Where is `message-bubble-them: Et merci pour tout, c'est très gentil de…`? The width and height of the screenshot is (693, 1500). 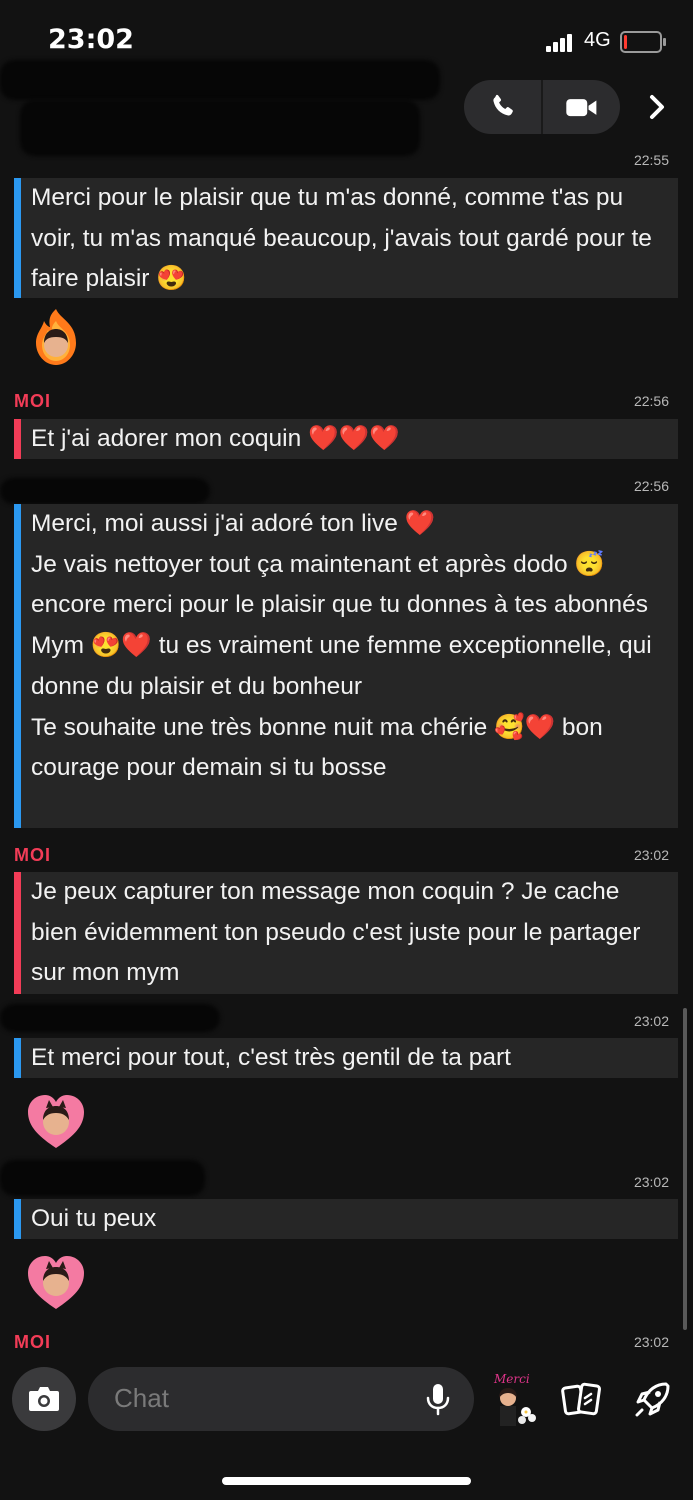 message-bubble-them: Et merci pour tout, c'est très gentil de… is located at coordinates (346, 1058).